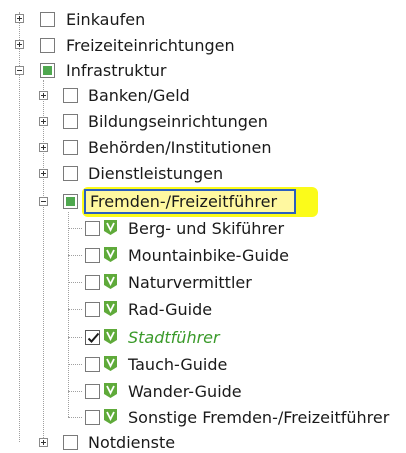 The image size is (406, 453). I want to click on expand-freizeiteinrichtungen-icon, so click(19, 44).